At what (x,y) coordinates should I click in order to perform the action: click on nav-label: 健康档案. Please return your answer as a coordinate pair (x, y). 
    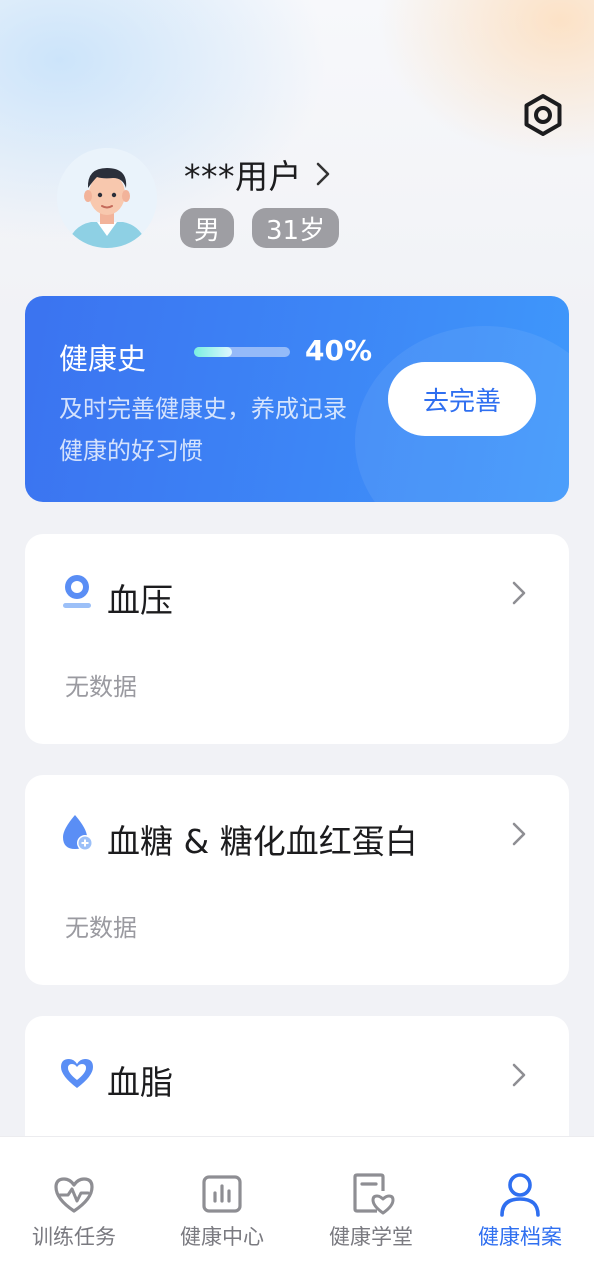
    Looking at the image, I should click on (520, 1237).